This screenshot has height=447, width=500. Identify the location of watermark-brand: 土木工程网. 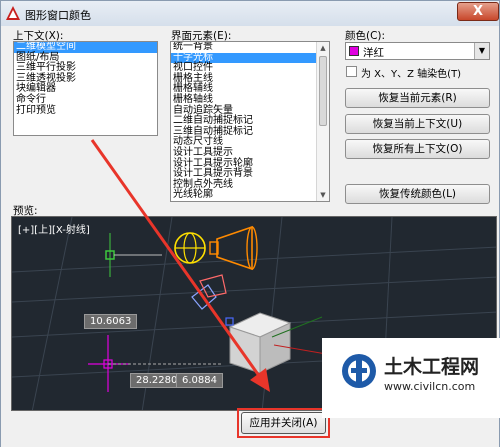
(432, 367).